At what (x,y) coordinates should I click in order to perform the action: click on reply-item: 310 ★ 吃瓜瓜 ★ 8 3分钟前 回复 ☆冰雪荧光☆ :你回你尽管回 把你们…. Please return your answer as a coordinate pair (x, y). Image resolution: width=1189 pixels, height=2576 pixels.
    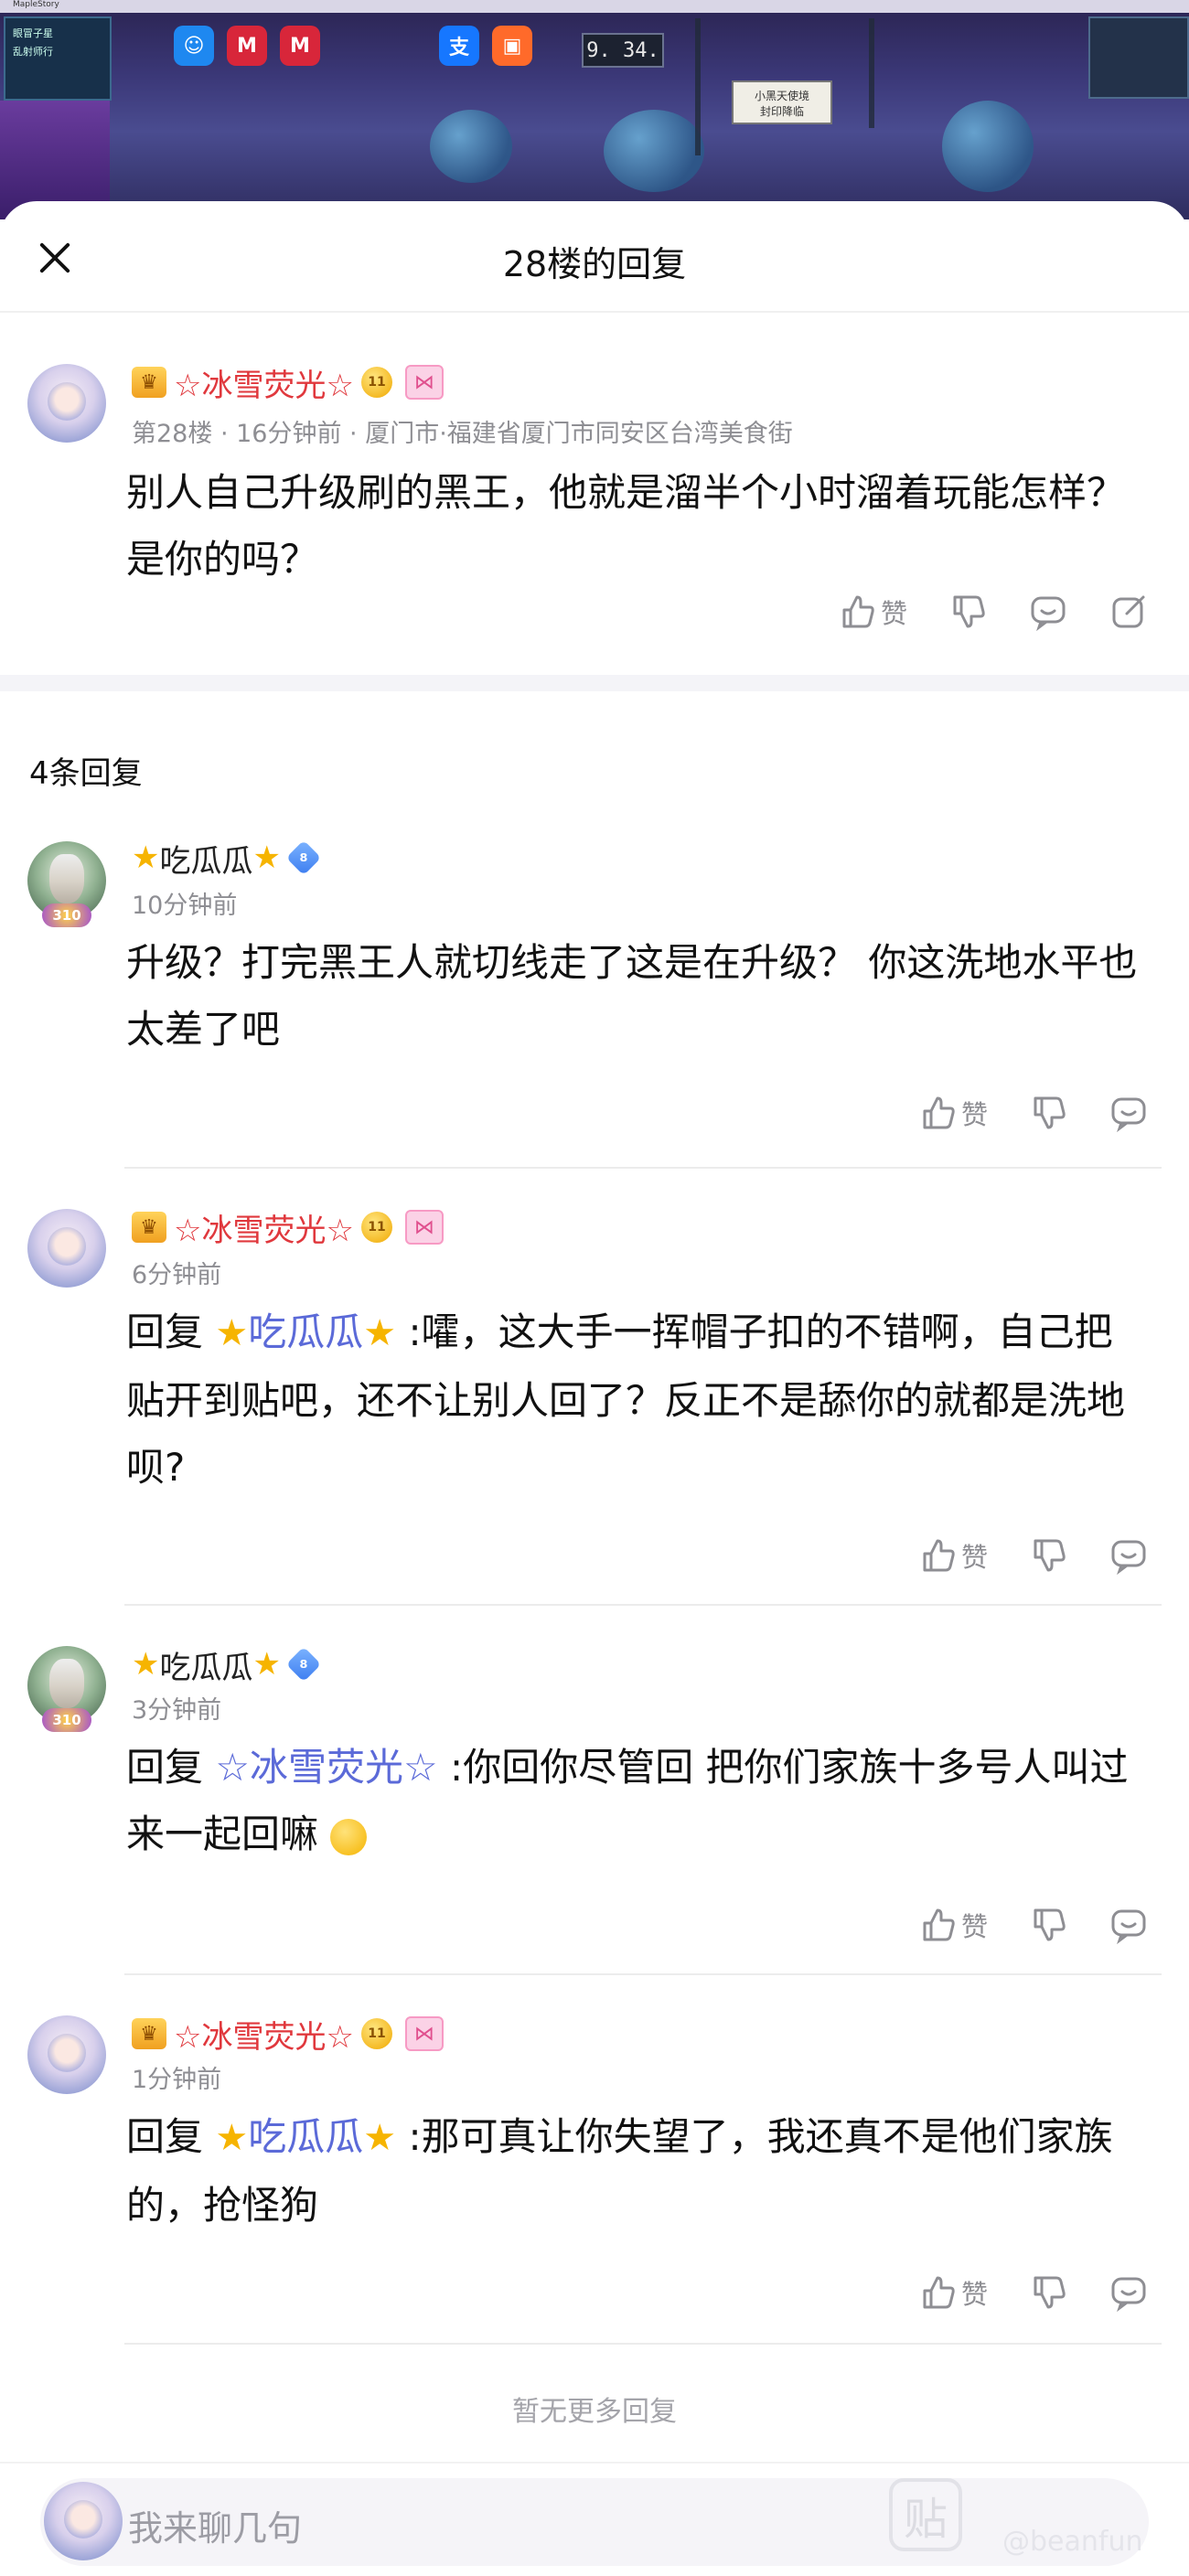
    Looking at the image, I should click on (594, 1810).